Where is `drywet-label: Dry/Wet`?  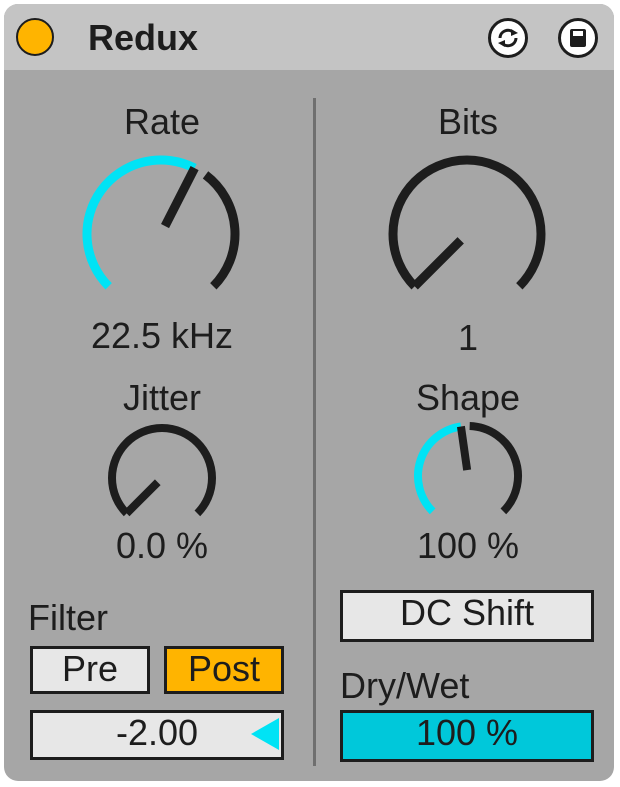
drywet-label: Dry/Wet is located at coordinates (405, 685).